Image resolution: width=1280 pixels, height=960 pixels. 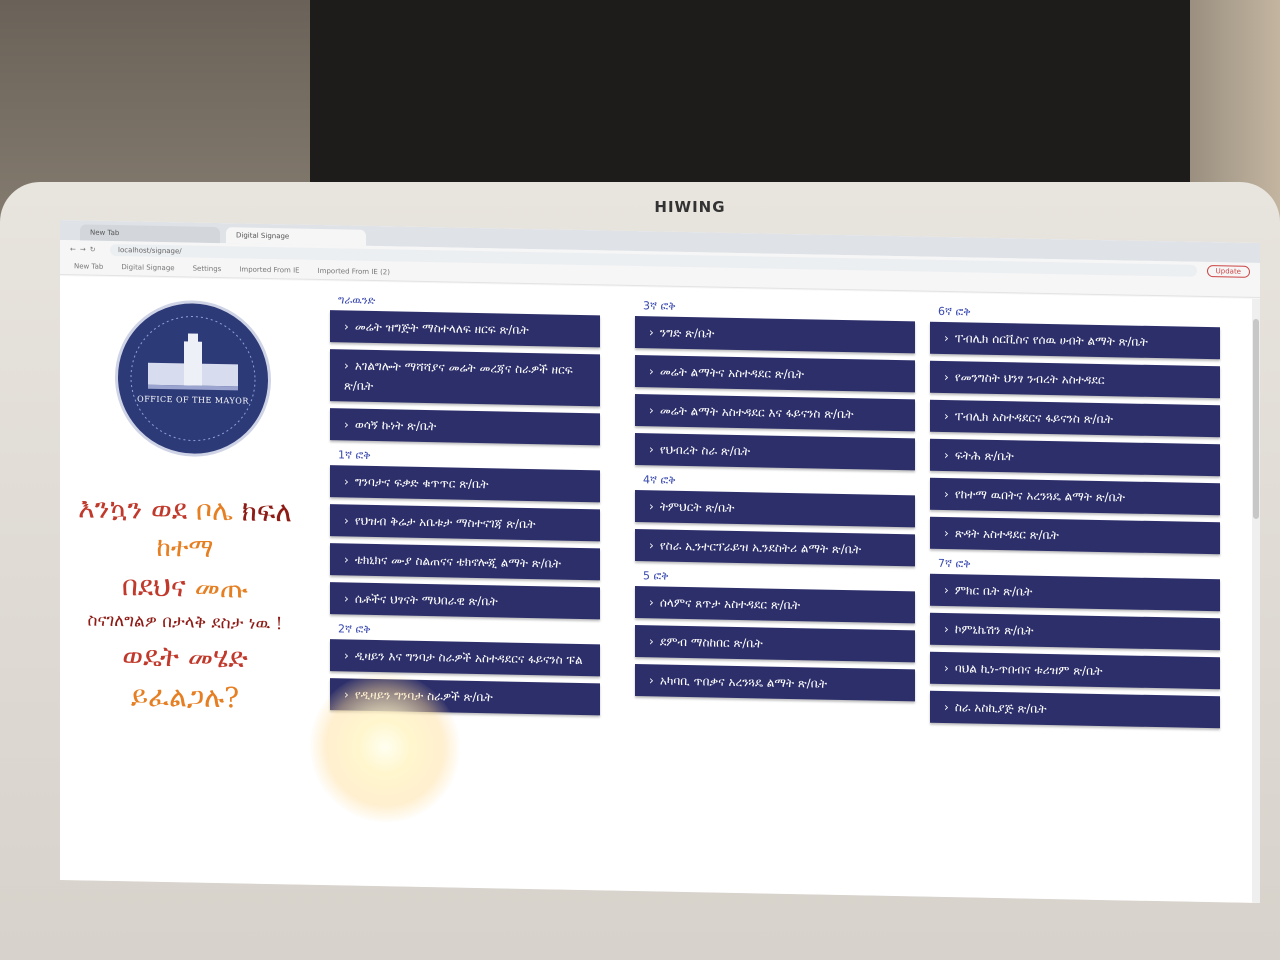 I want to click on monitor-brand: HIWING, so click(x=690, y=207).